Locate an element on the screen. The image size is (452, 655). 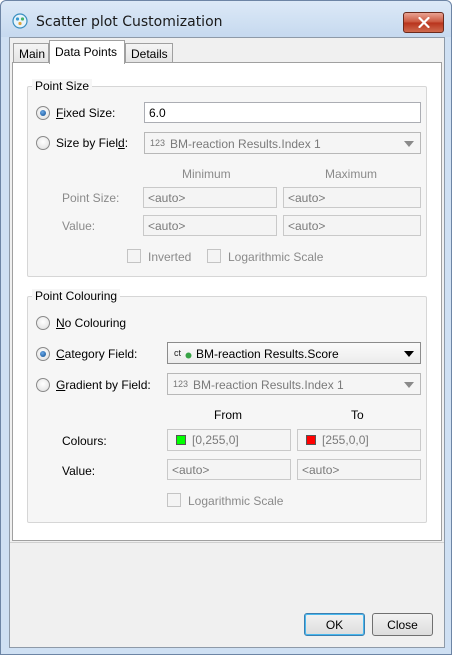
point-size-max-input: <auto> is located at coordinates (352, 197).